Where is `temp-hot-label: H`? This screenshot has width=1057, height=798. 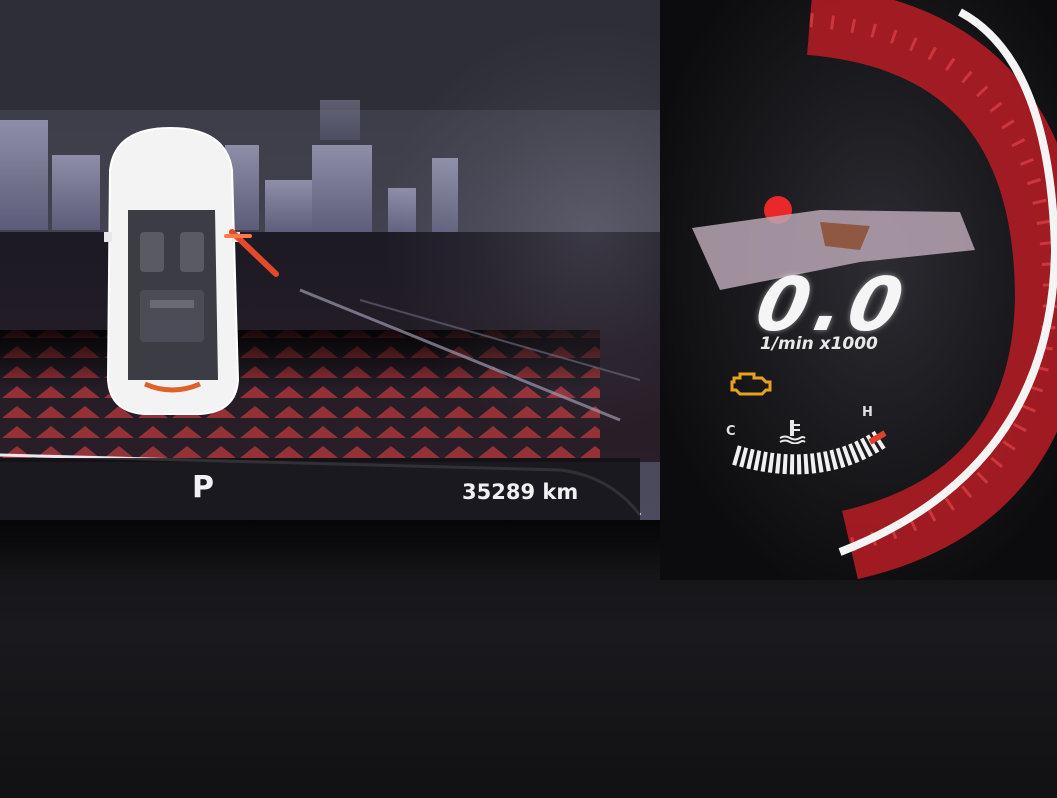 temp-hot-label: H is located at coordinates (867, 412).